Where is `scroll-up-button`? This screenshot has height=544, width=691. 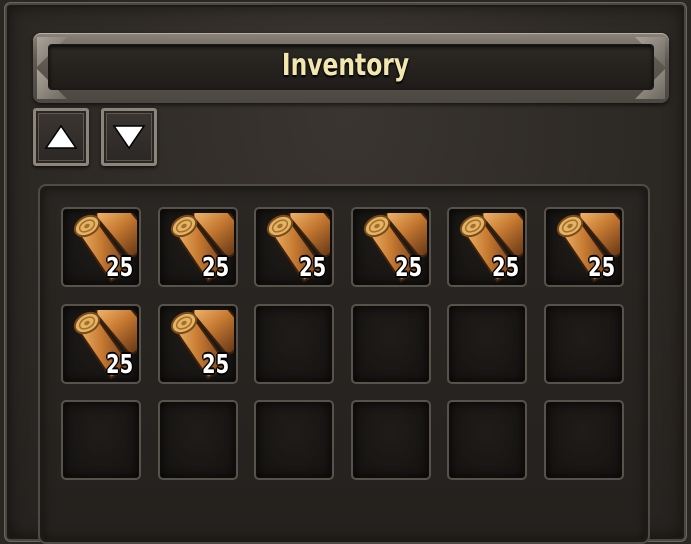
scroll-up-button is located at coordinates (61, 137).